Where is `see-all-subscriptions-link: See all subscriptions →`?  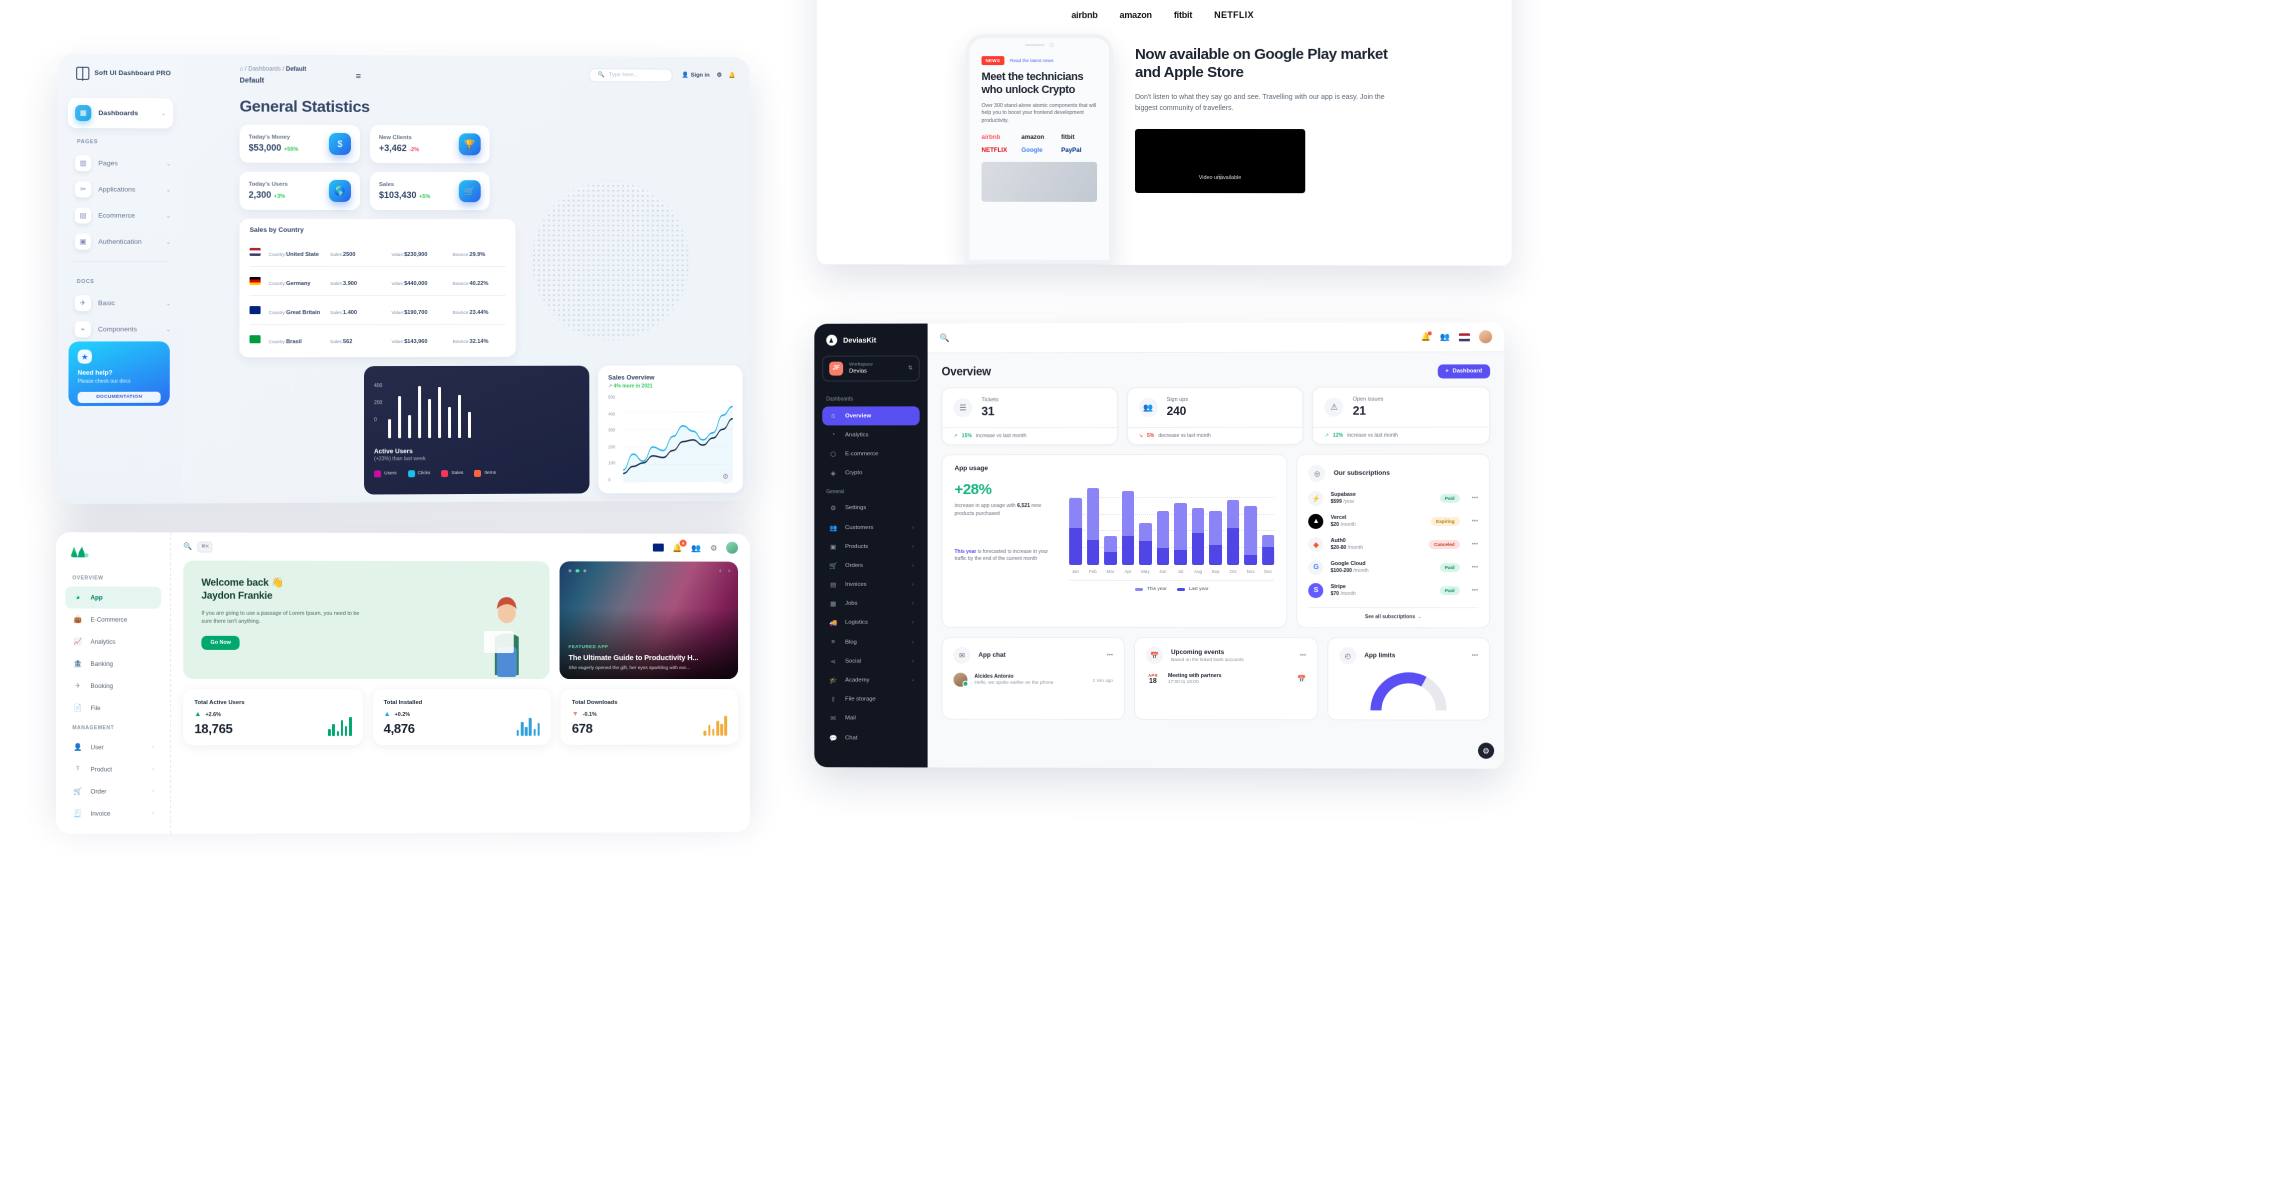
see-all-subscriptions-link: See all subscriptions → is located at coordinates (1393, 614).